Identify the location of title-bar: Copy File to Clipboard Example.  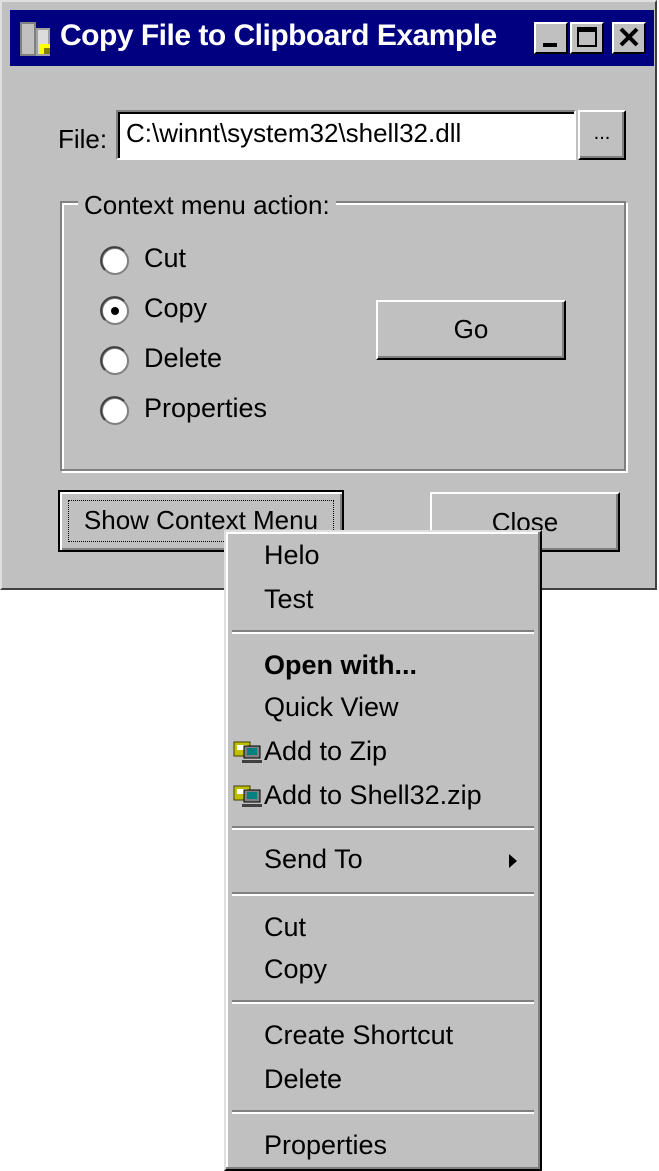
(332, 38).